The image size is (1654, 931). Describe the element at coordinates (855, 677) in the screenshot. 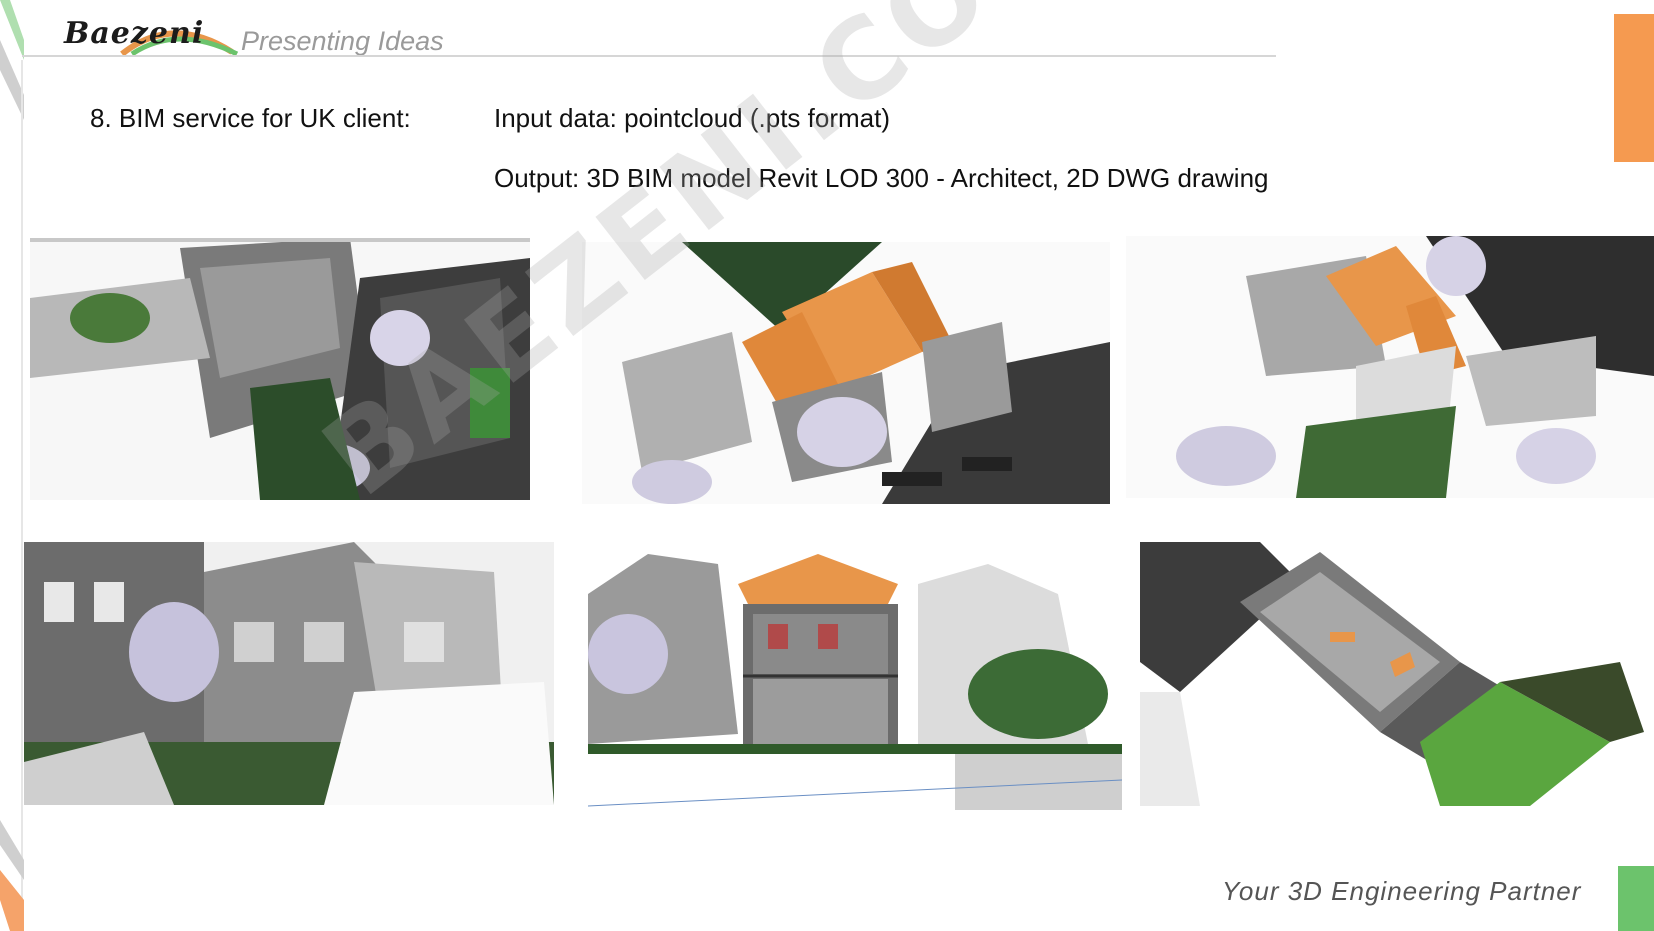

I see `bim-section-elevation-image` at that location.